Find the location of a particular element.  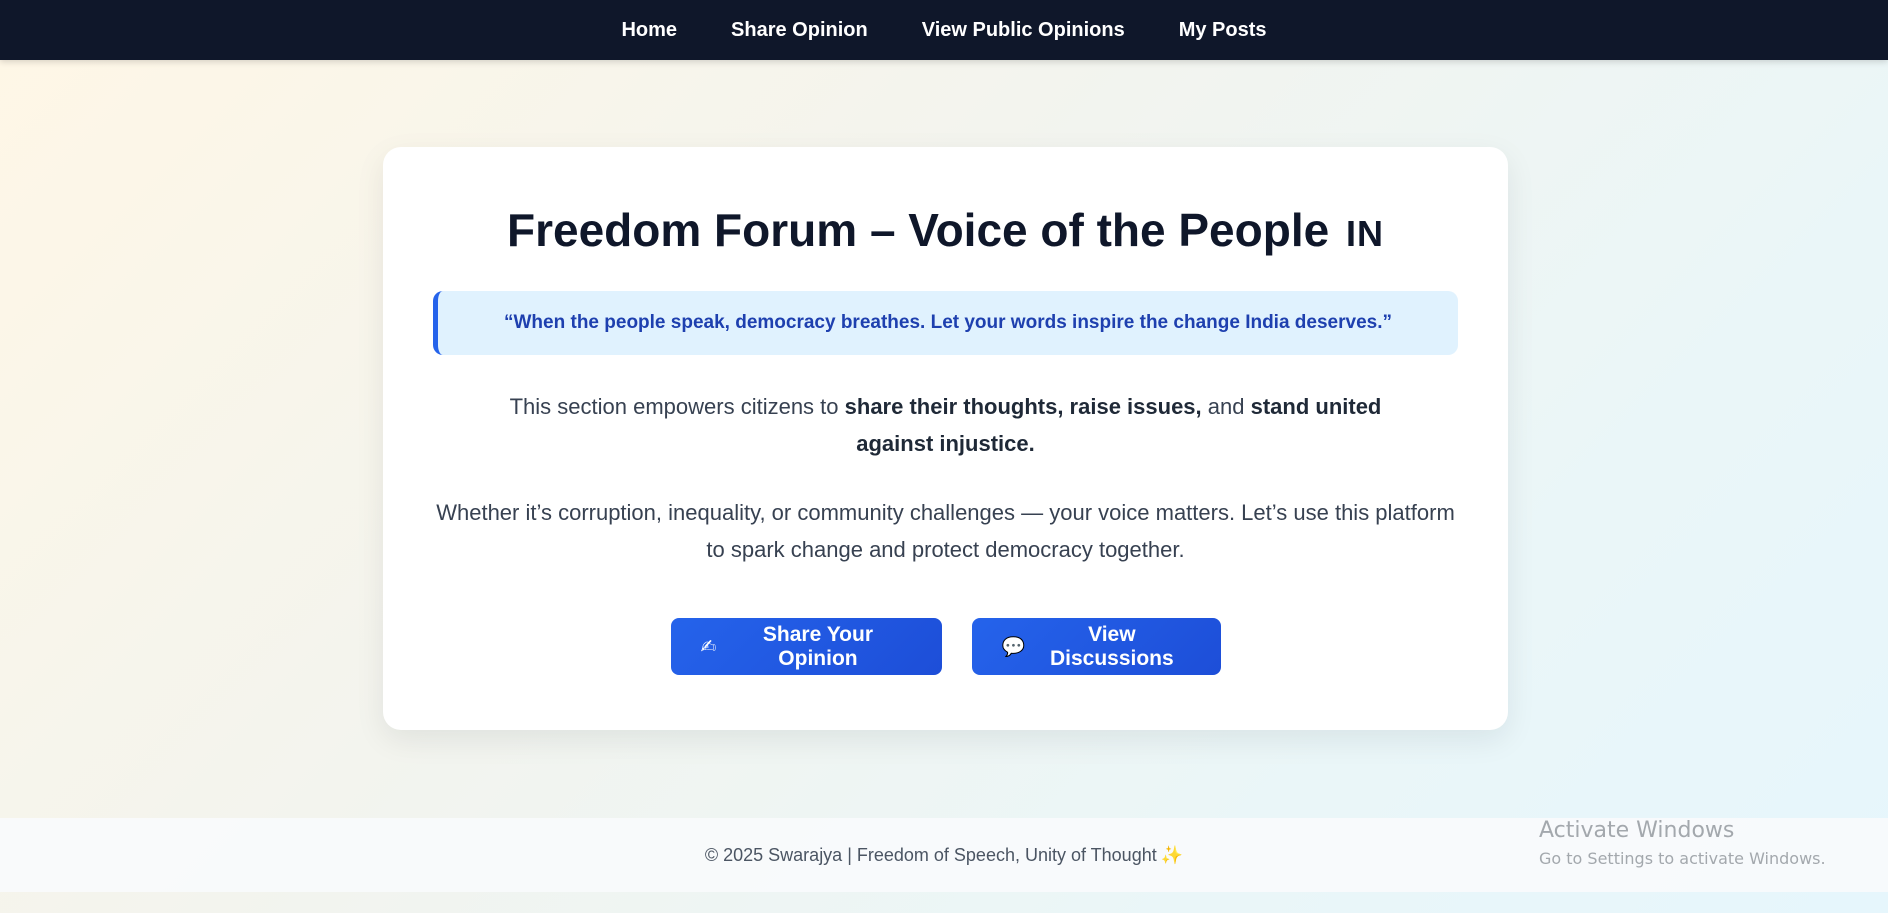

view-discussions-button: 💬 View Discussions is located at coordinates (1096, 647).